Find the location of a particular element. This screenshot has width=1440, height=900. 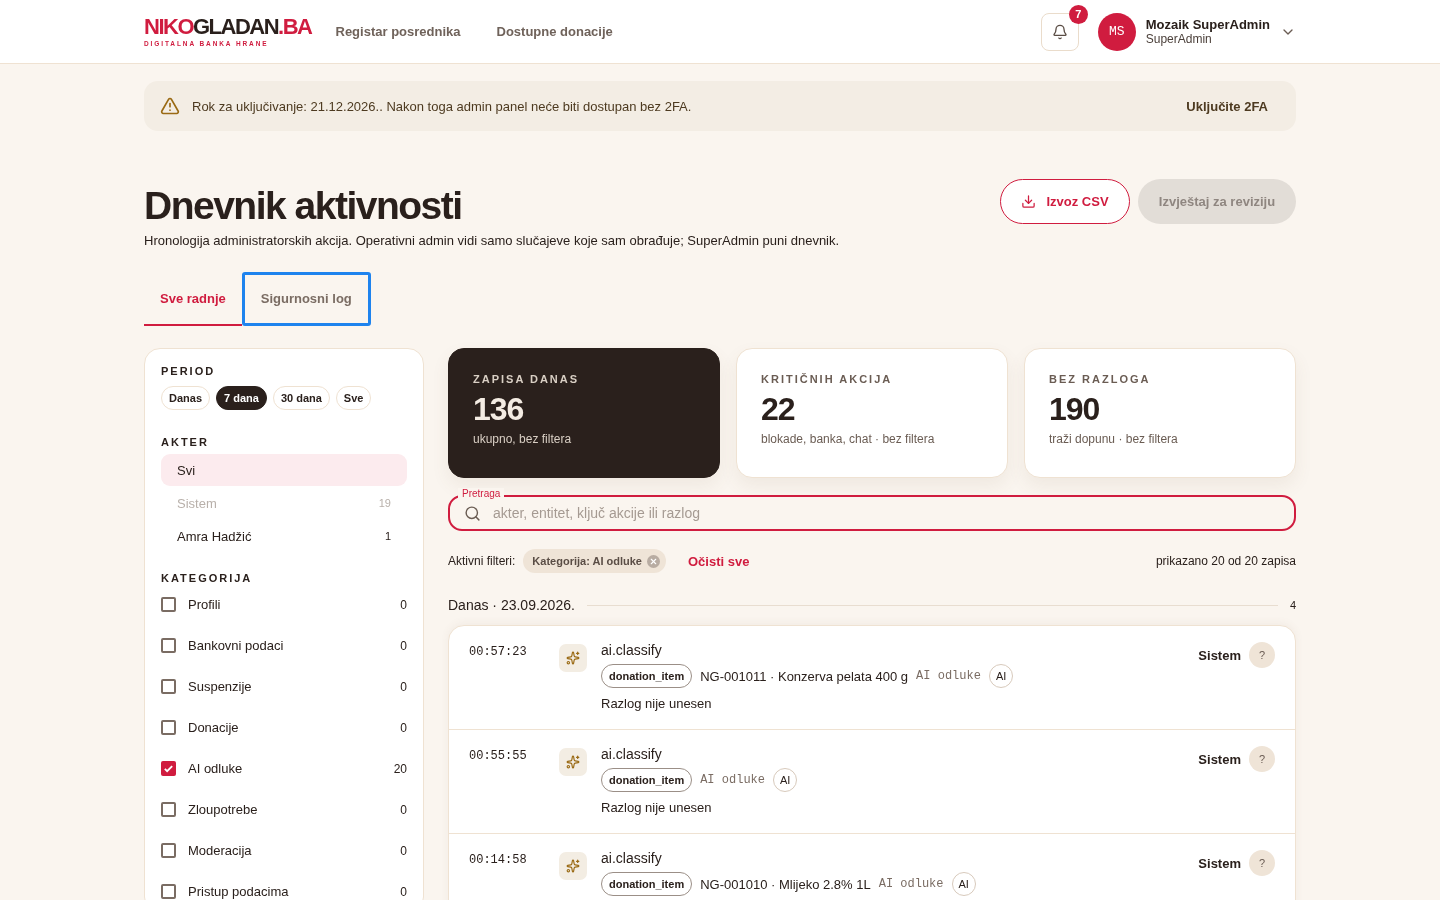

enable-2fa-button: Uključite 2FA is located at coordinates (1227, 106).